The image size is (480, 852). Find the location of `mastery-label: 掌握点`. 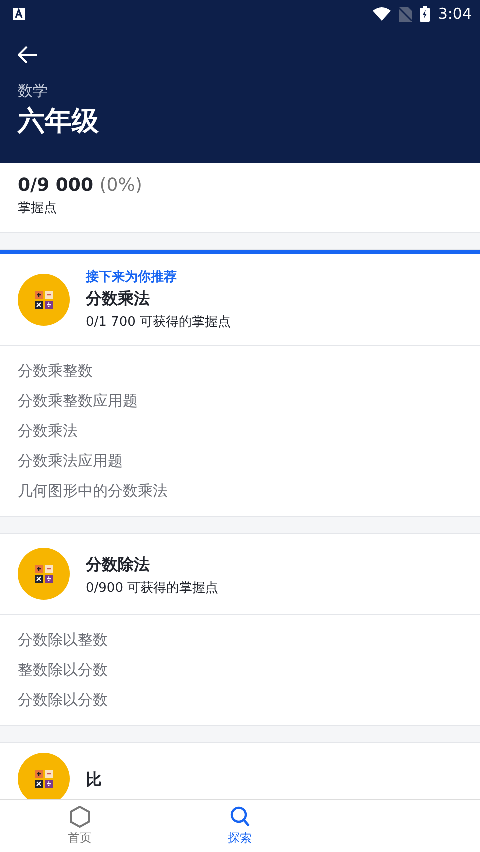

mastery-label: 掌握点 is located at coordinates (38, 208).